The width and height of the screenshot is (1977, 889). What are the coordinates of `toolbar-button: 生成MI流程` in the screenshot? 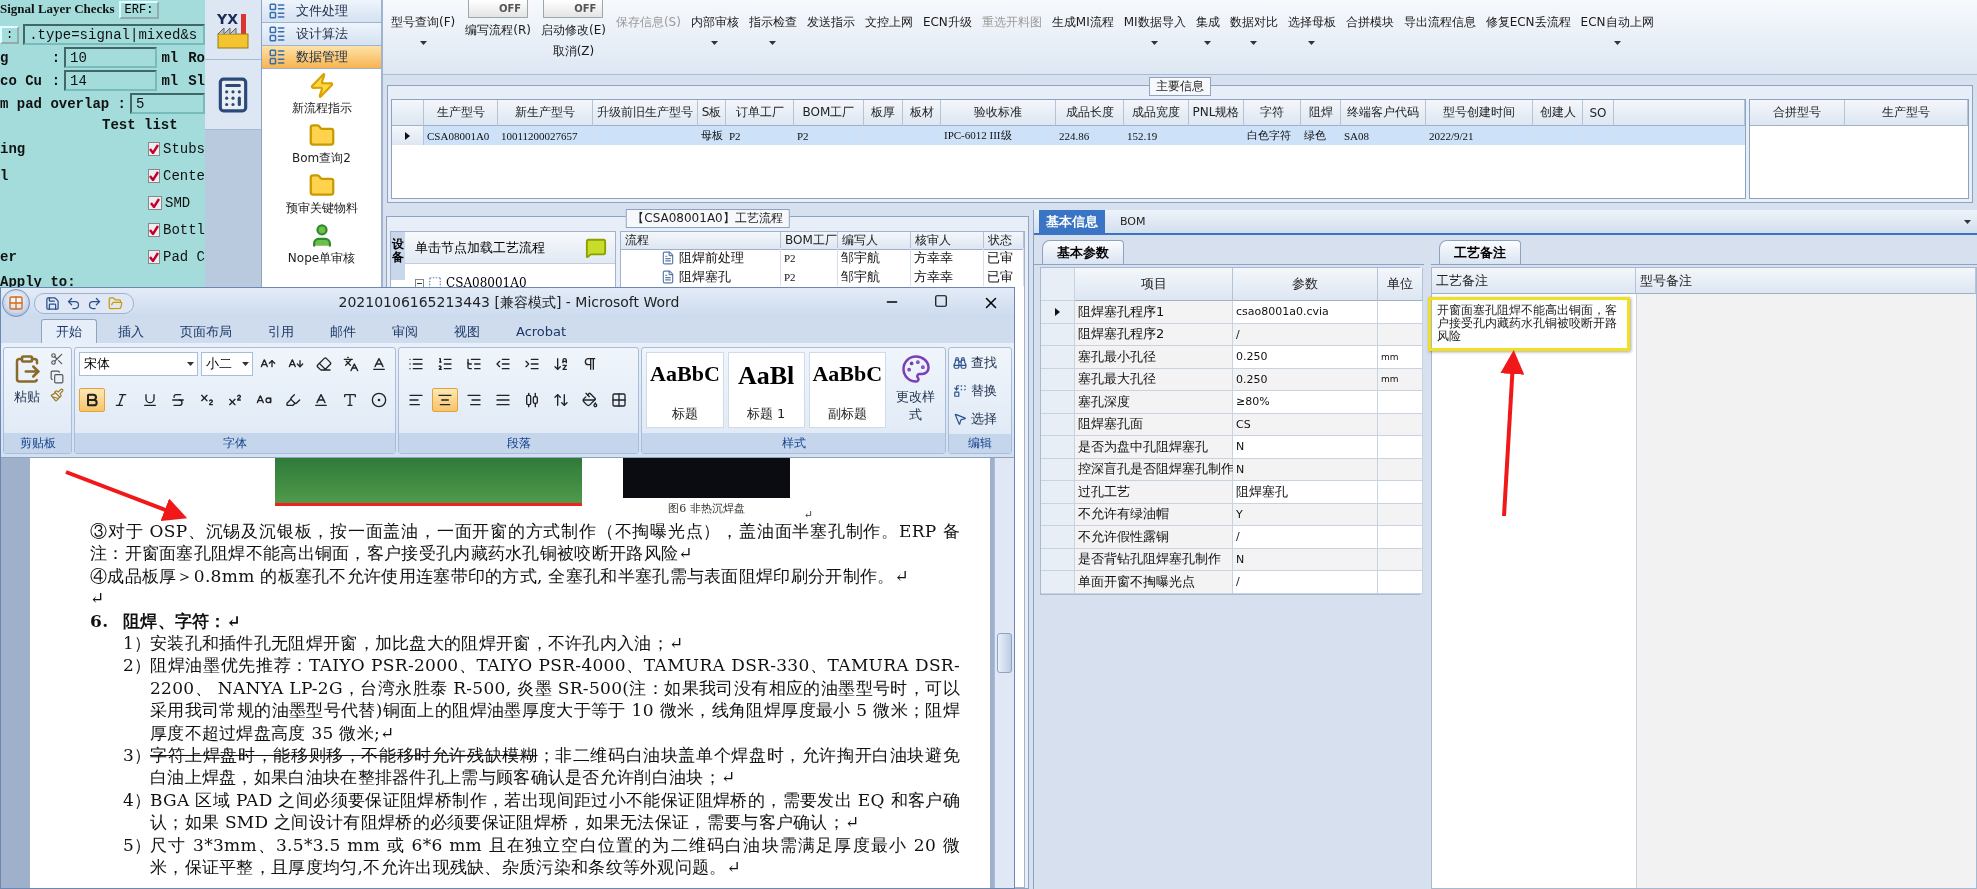 It's located at (1082, 15).